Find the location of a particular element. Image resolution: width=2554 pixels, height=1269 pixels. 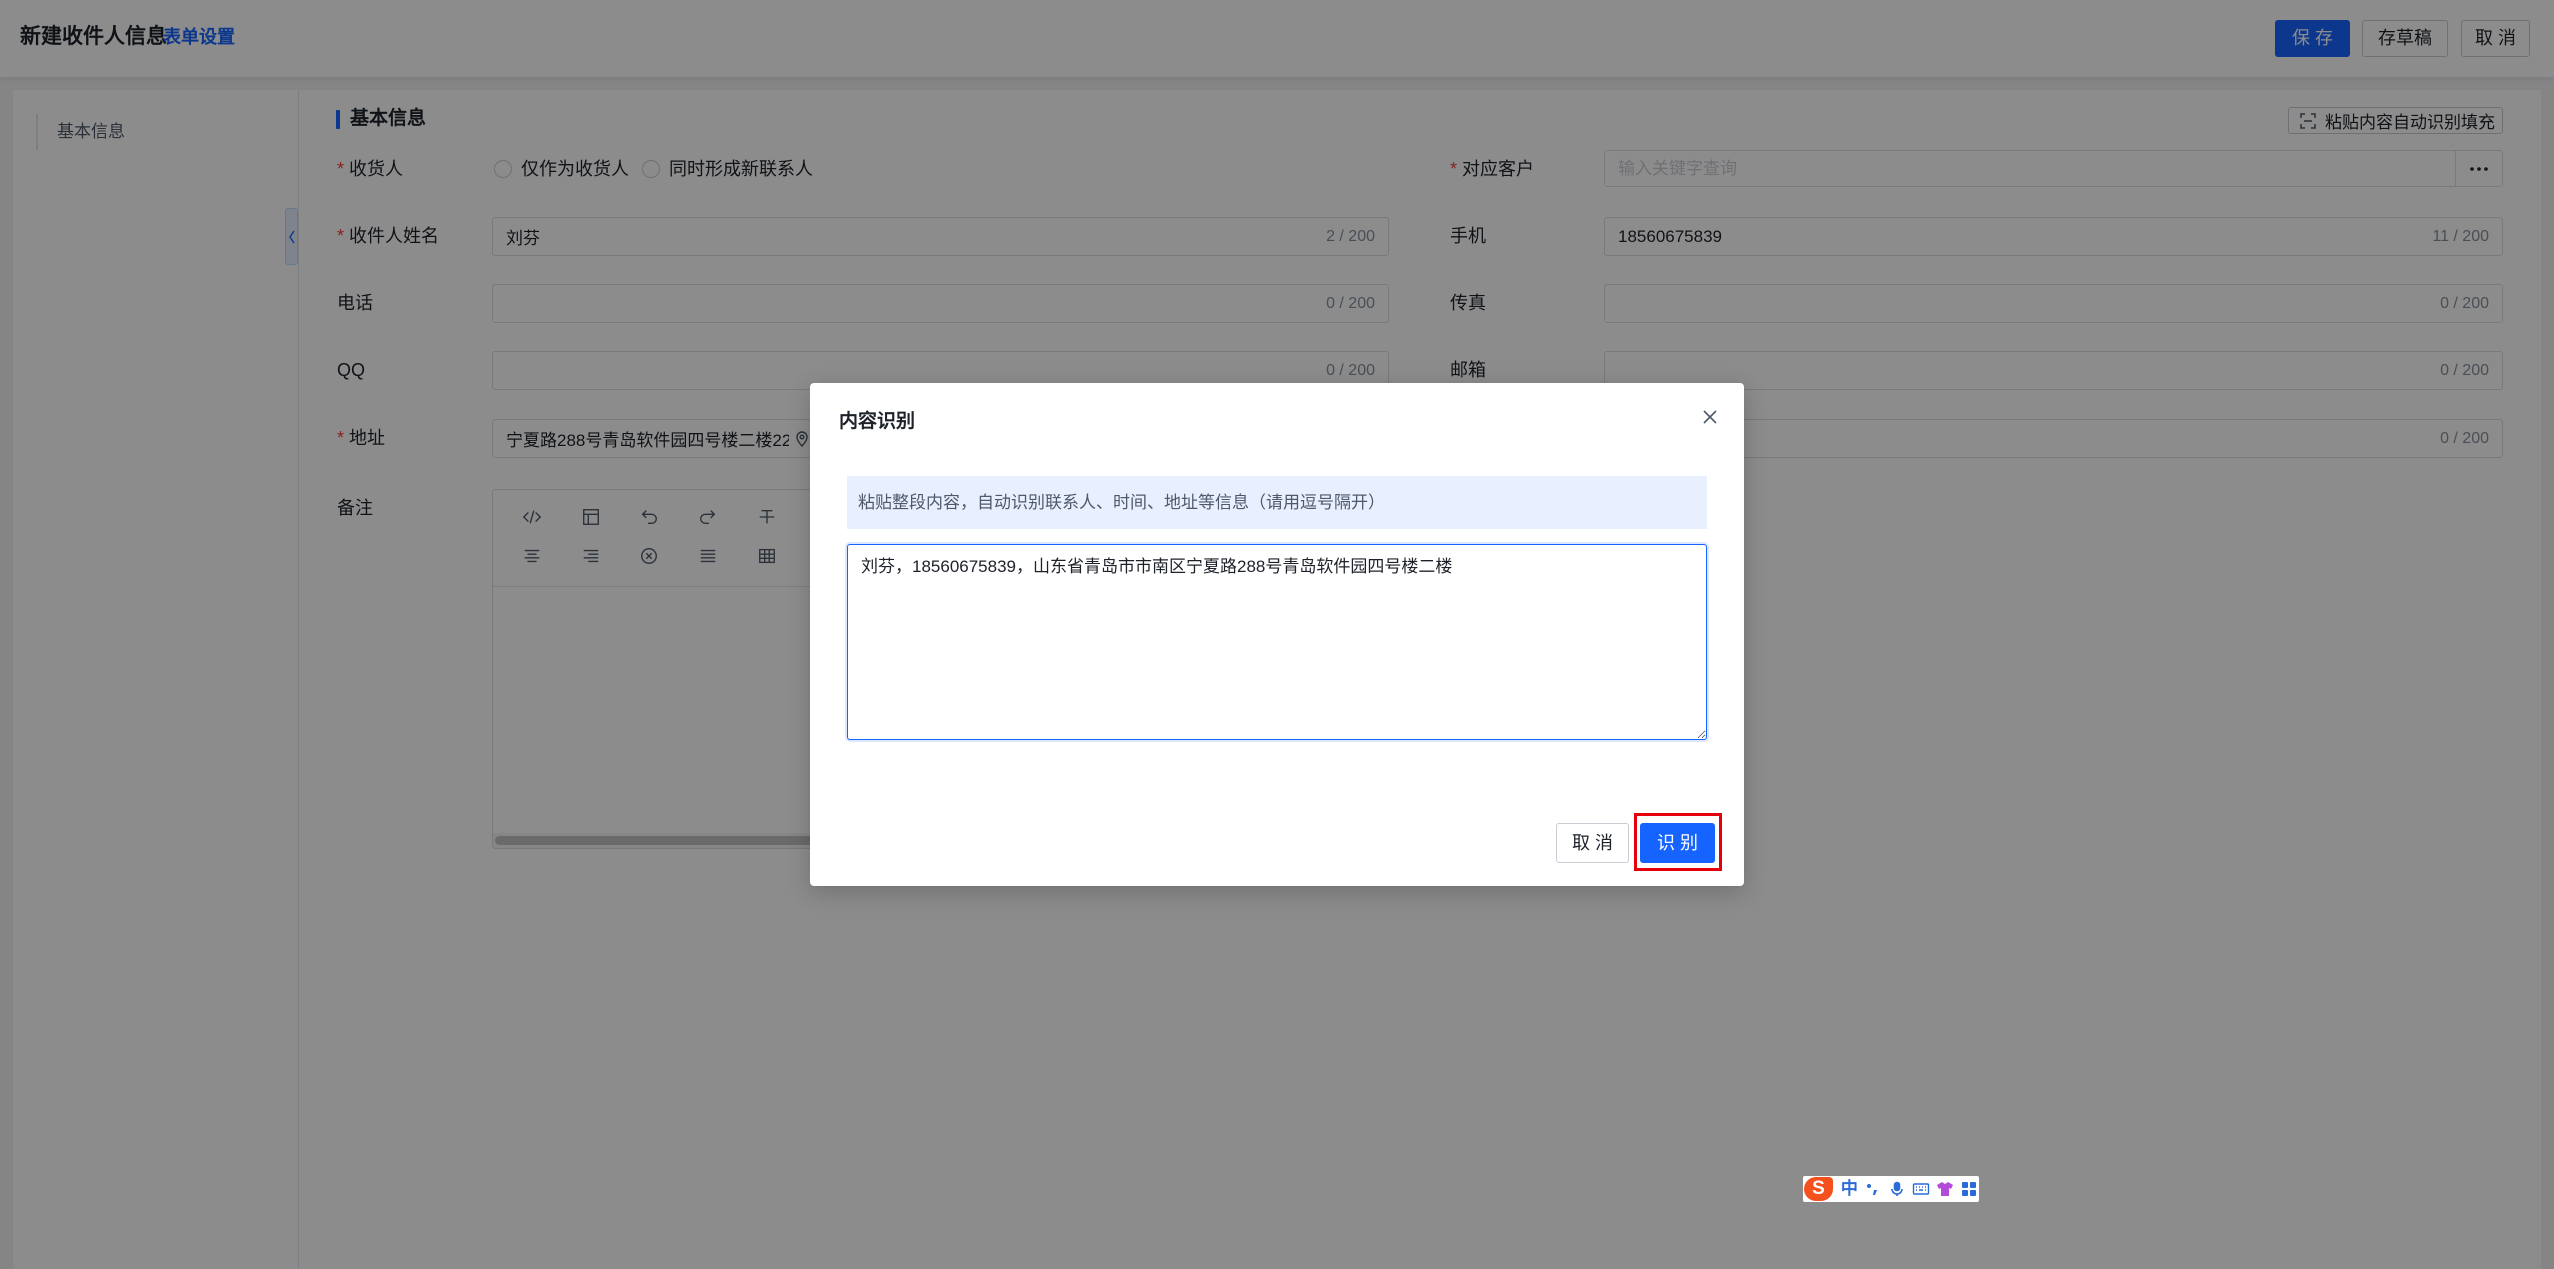

ime-voice-button is located at coordinates (1896, 1189).